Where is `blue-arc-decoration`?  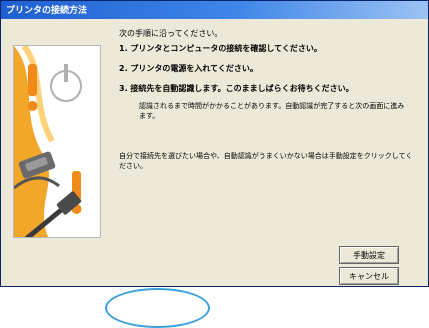
blue-arc-decoration is located at coordinates (157, 308).